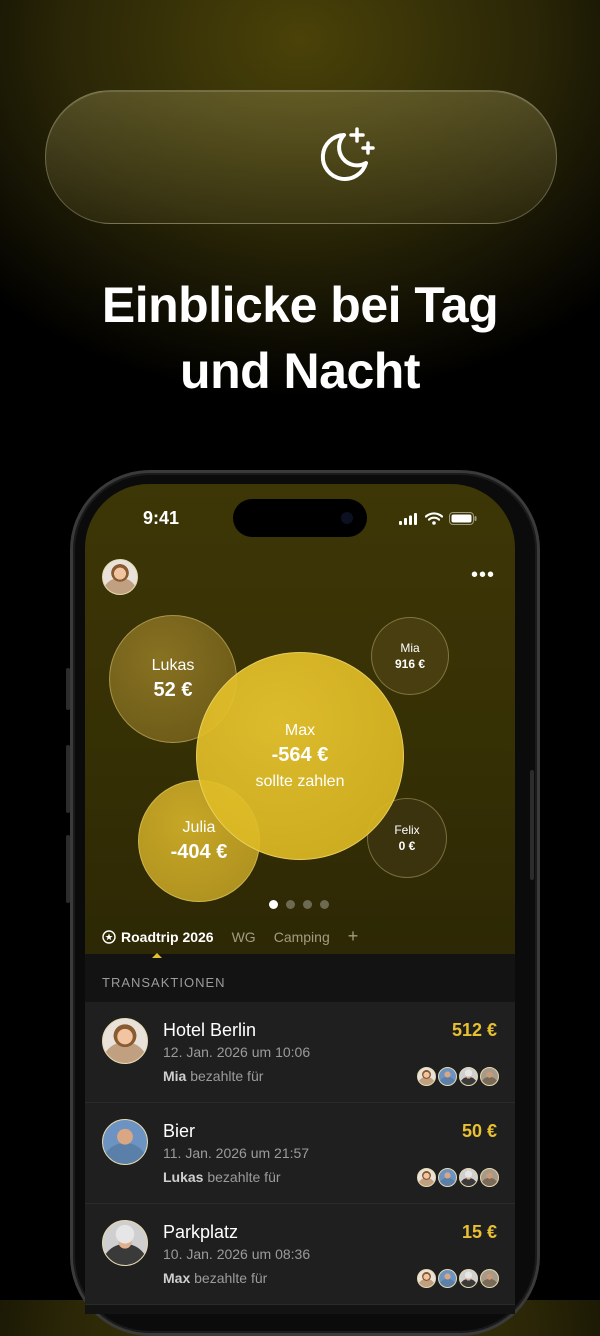 The width and height of the screenshot is (600, 1336). What do you see at coordinates (68, 869) in the screenshot?
I see `phone-volume-down-button` at bounding box center [68, 869].